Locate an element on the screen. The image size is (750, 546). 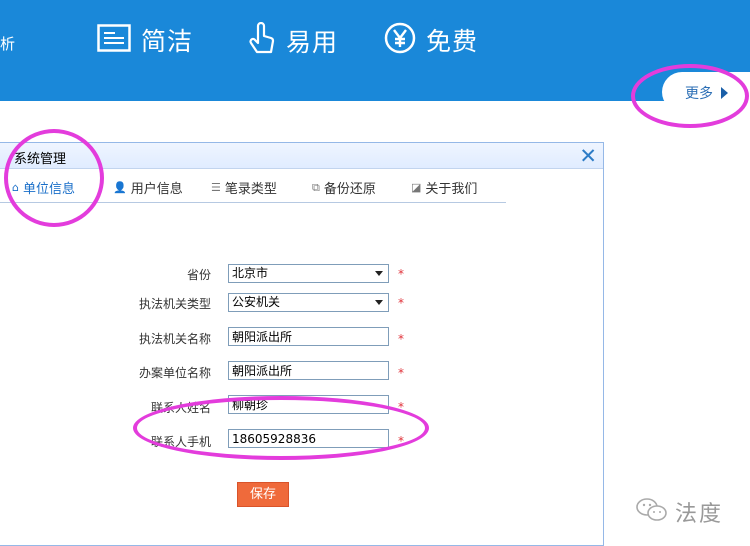
tab-label: 备份还原 is located at coordinates (349, 189).